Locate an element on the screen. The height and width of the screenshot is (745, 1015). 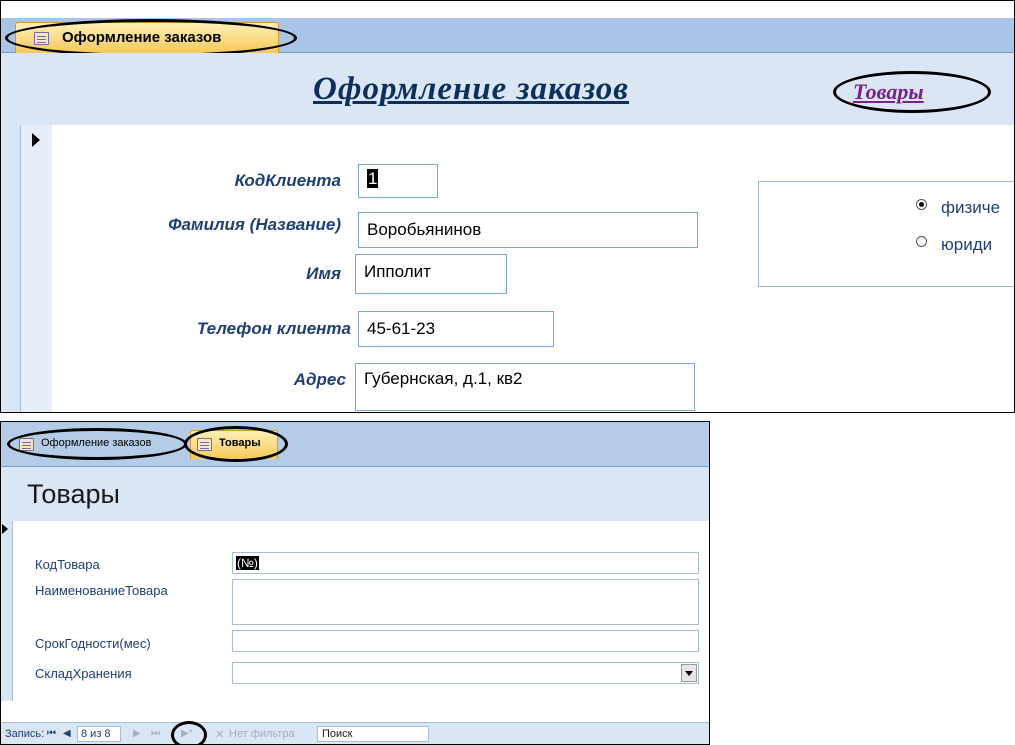
phone-field: 45-61-23 is located at coordinates (456, 329).